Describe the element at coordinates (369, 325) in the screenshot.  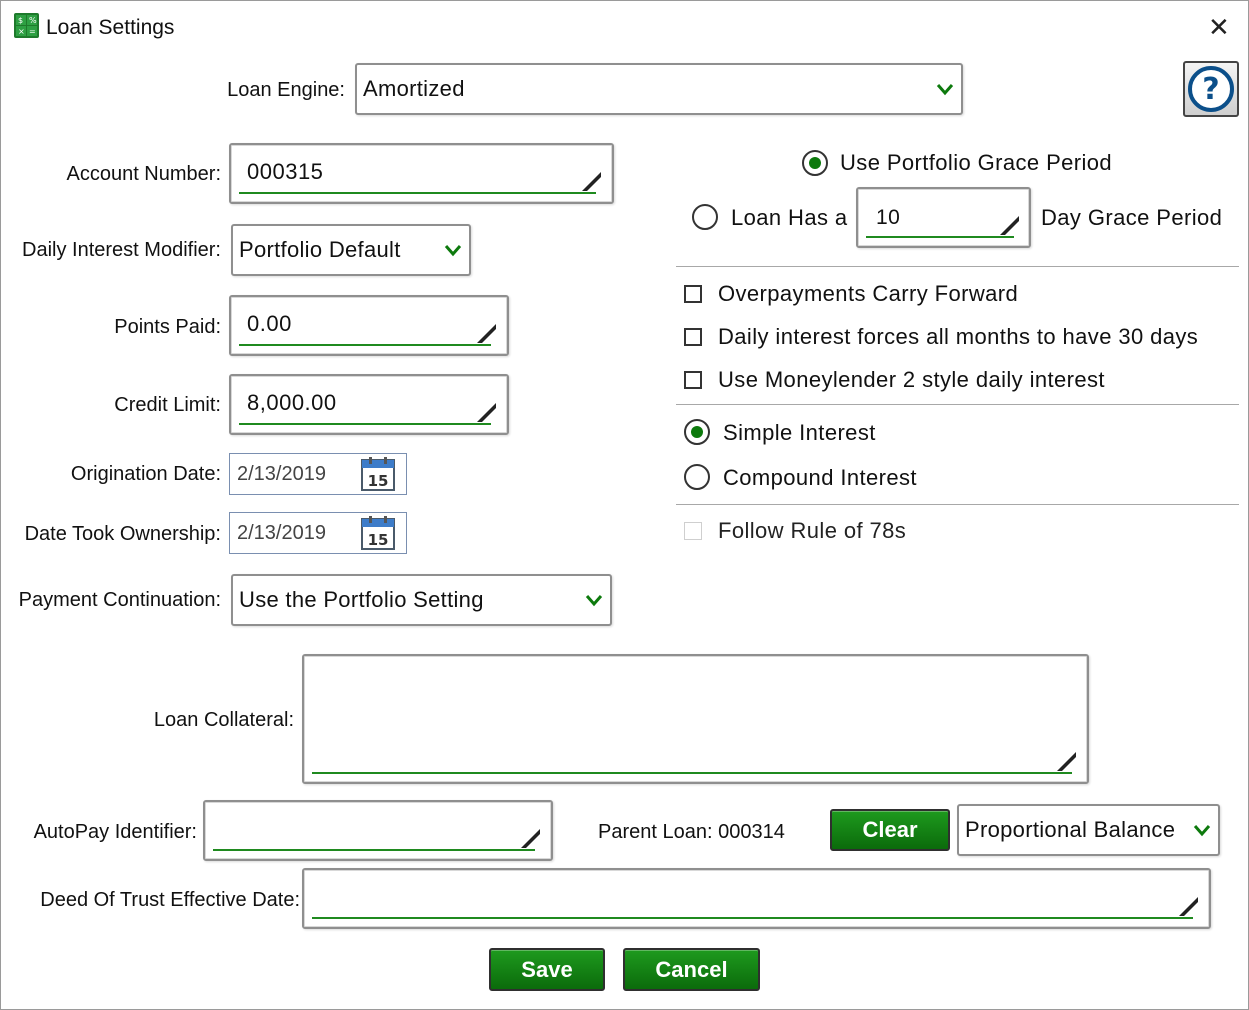
I see `points-paid-field: 0.00` at that location.